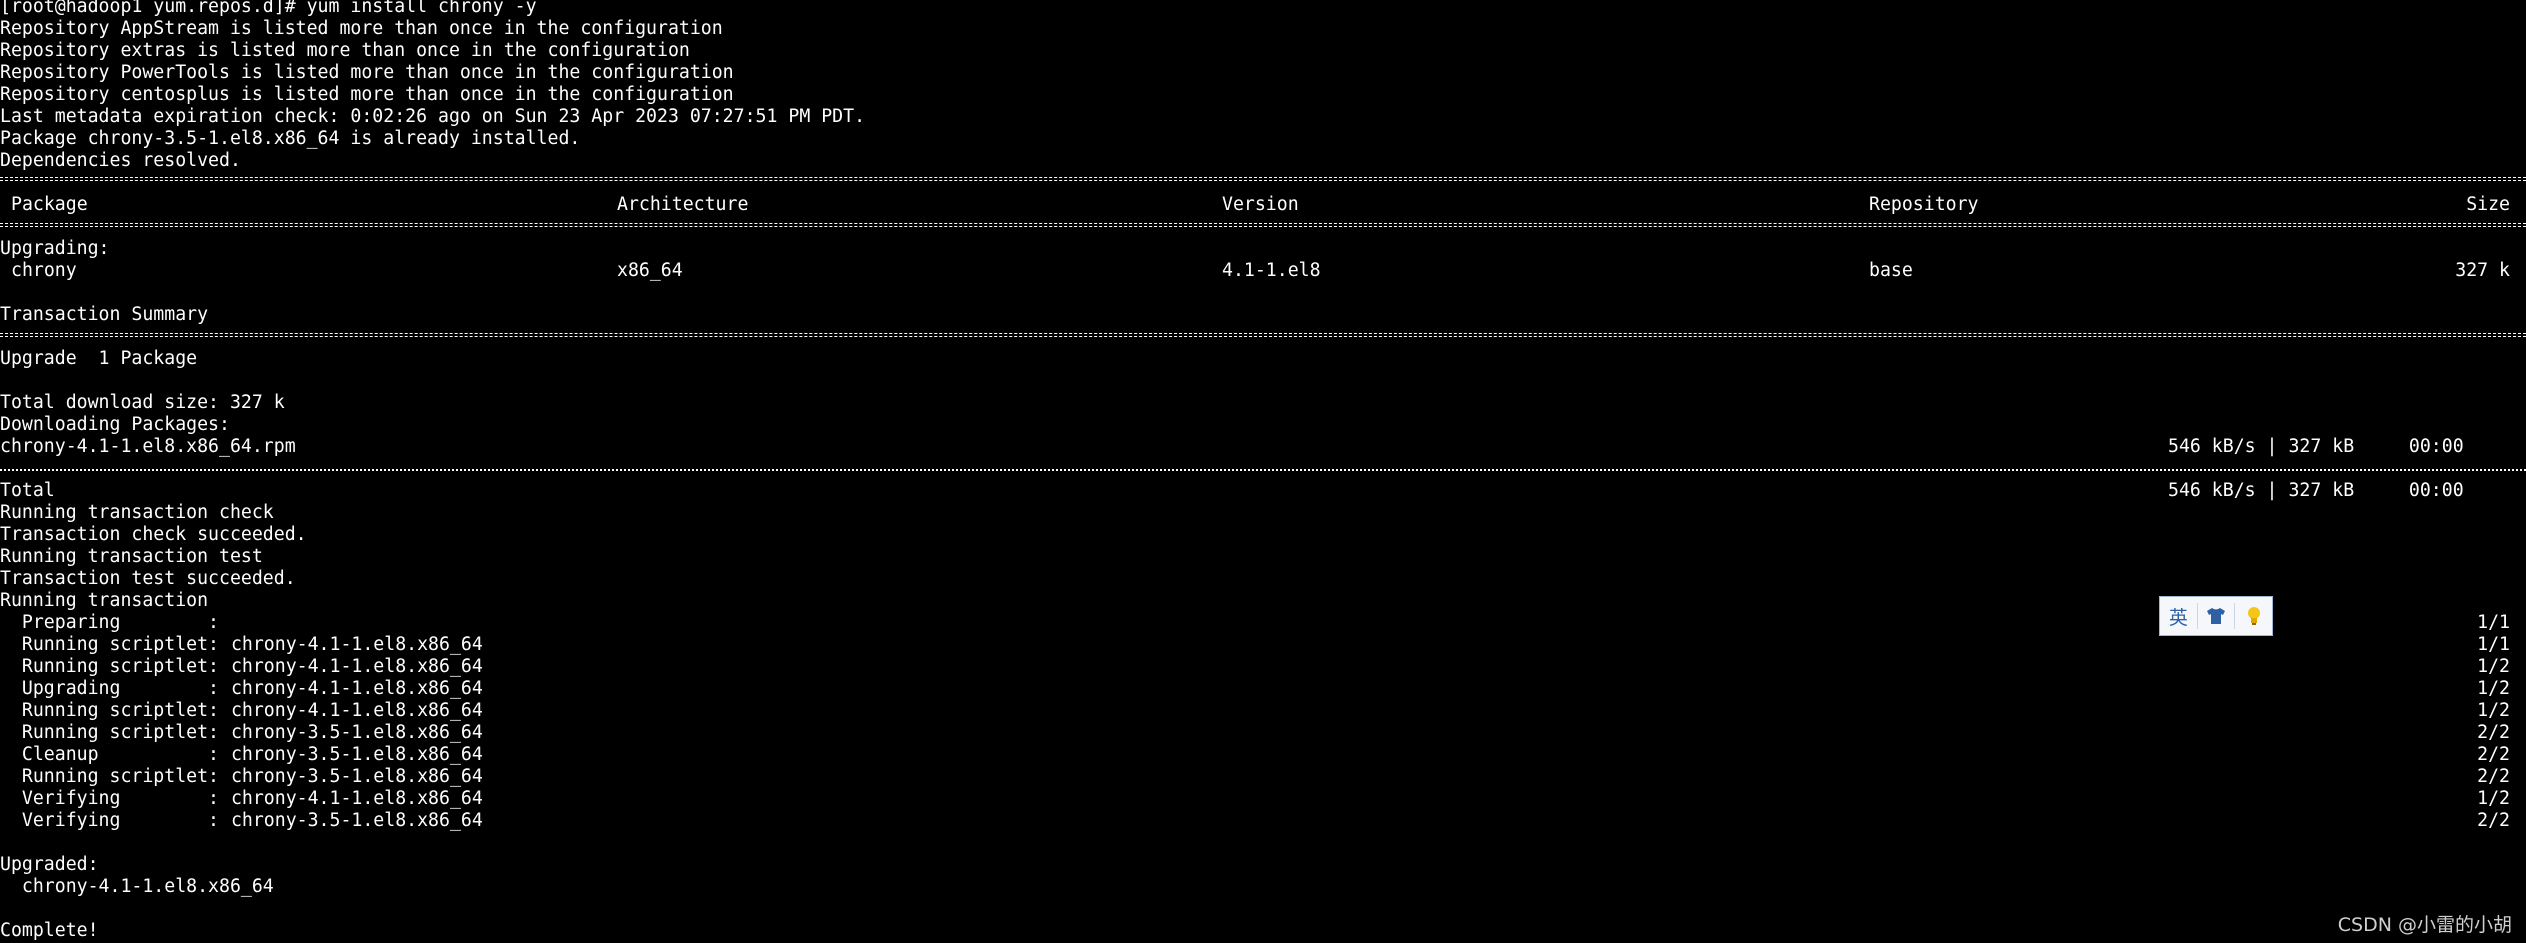 This screenshot has width=2526, height=943. I want to click on row-package: chrony, so click(44, 270).